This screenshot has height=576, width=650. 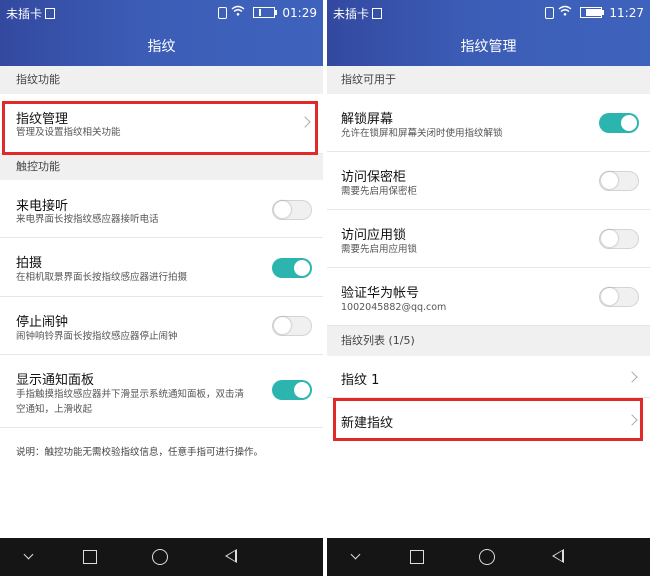 What do you see at coordinates (367, 119) in the screenshot?
I see `item-title: 解锁屏幕` at bounding box center [367, 119].